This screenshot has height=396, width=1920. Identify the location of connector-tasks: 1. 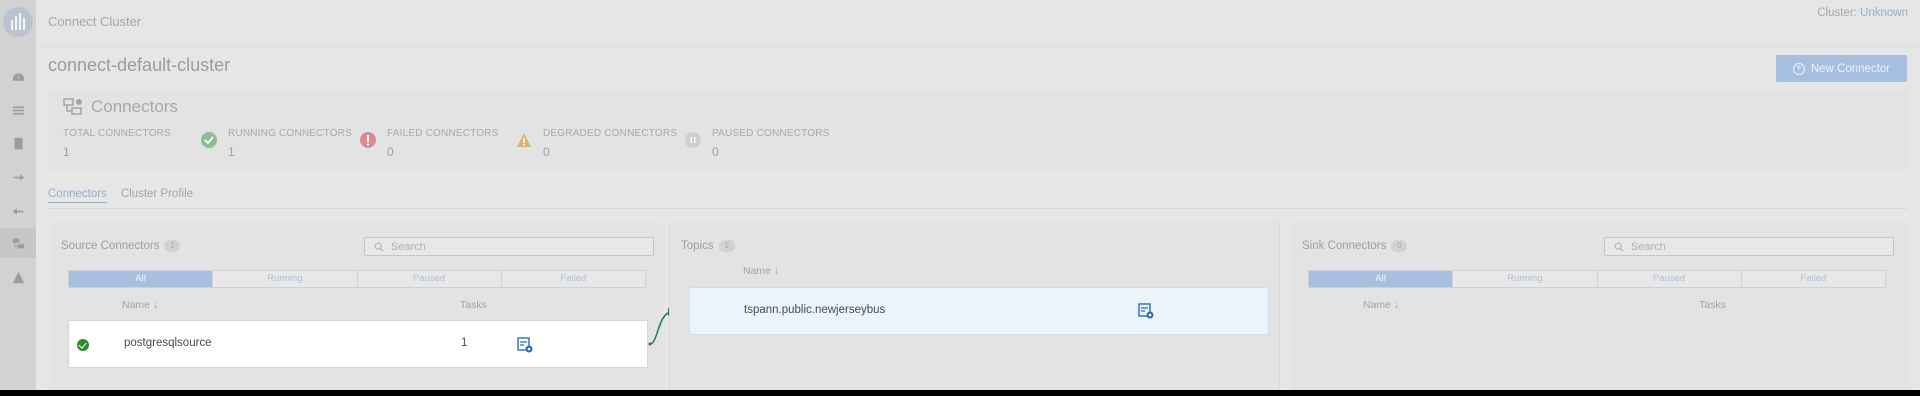
(464, 343).